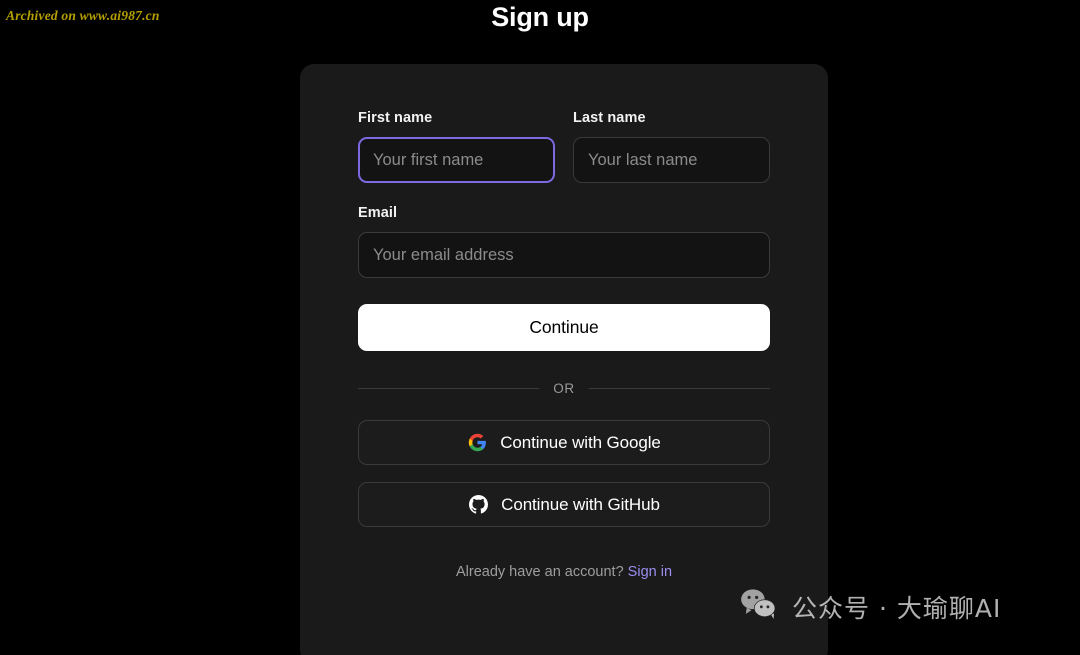 The width and height of the screenshot is (1080, 655). I want to click on email-field-group: Email, so click(564, 241).